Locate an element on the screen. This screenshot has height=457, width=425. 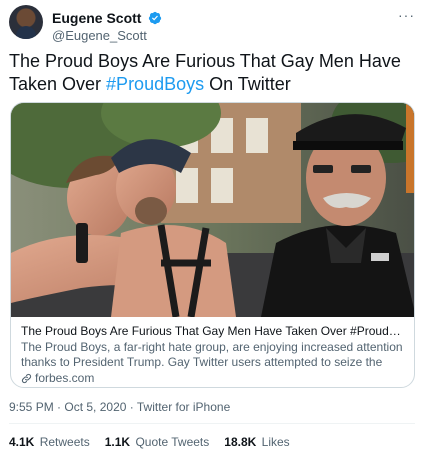
more-options-icon: ··· is located at coordinates (406, 15).